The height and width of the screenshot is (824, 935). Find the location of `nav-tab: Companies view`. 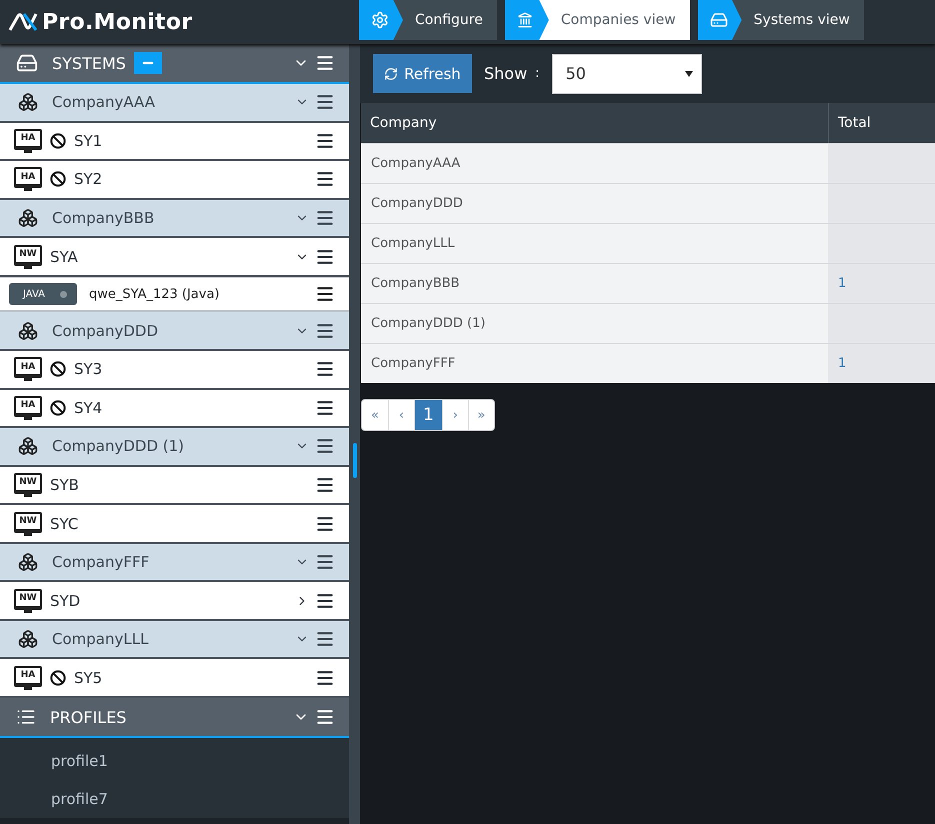

nav-tab: Companies view is located at coordinates (597, 20).